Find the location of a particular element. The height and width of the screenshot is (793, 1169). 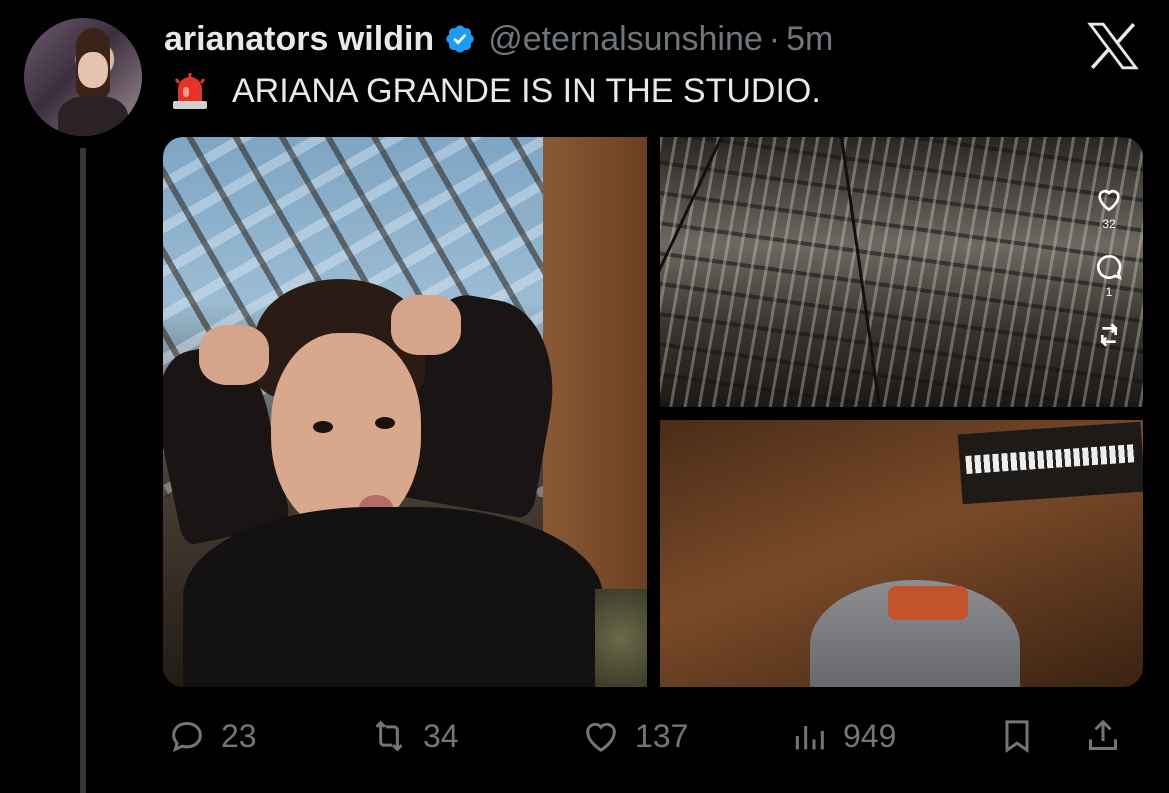

x-logo-icon is located at coordinates (1113, 46).